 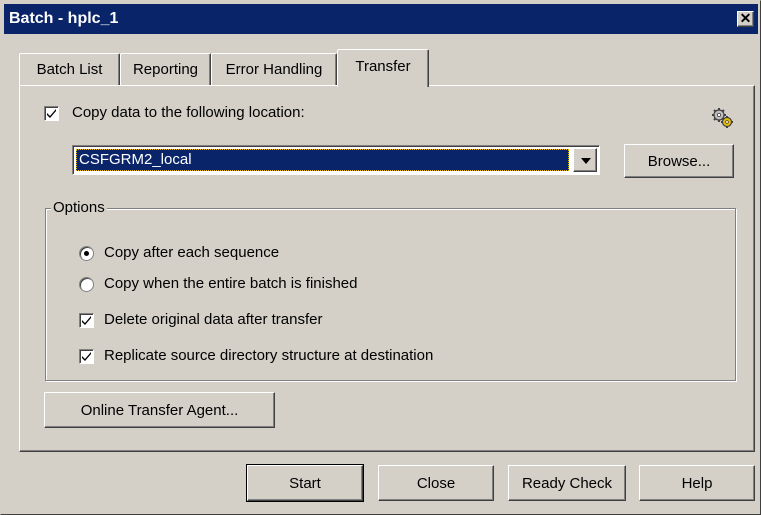 What do you see at coordinates (192, 252) in the screenshot?
I see `copy-after-each-label: Copy after each sequence` at bounding box center [192, 252].